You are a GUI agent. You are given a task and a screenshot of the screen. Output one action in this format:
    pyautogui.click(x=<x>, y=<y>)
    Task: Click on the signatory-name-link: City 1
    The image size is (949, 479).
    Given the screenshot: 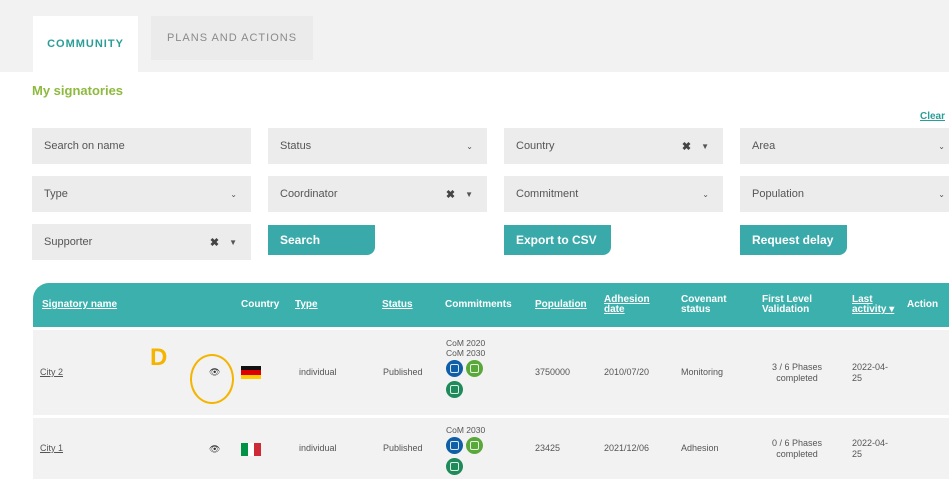 What is the action you would take?
    pyautogui.click(x=51, y=448)
    